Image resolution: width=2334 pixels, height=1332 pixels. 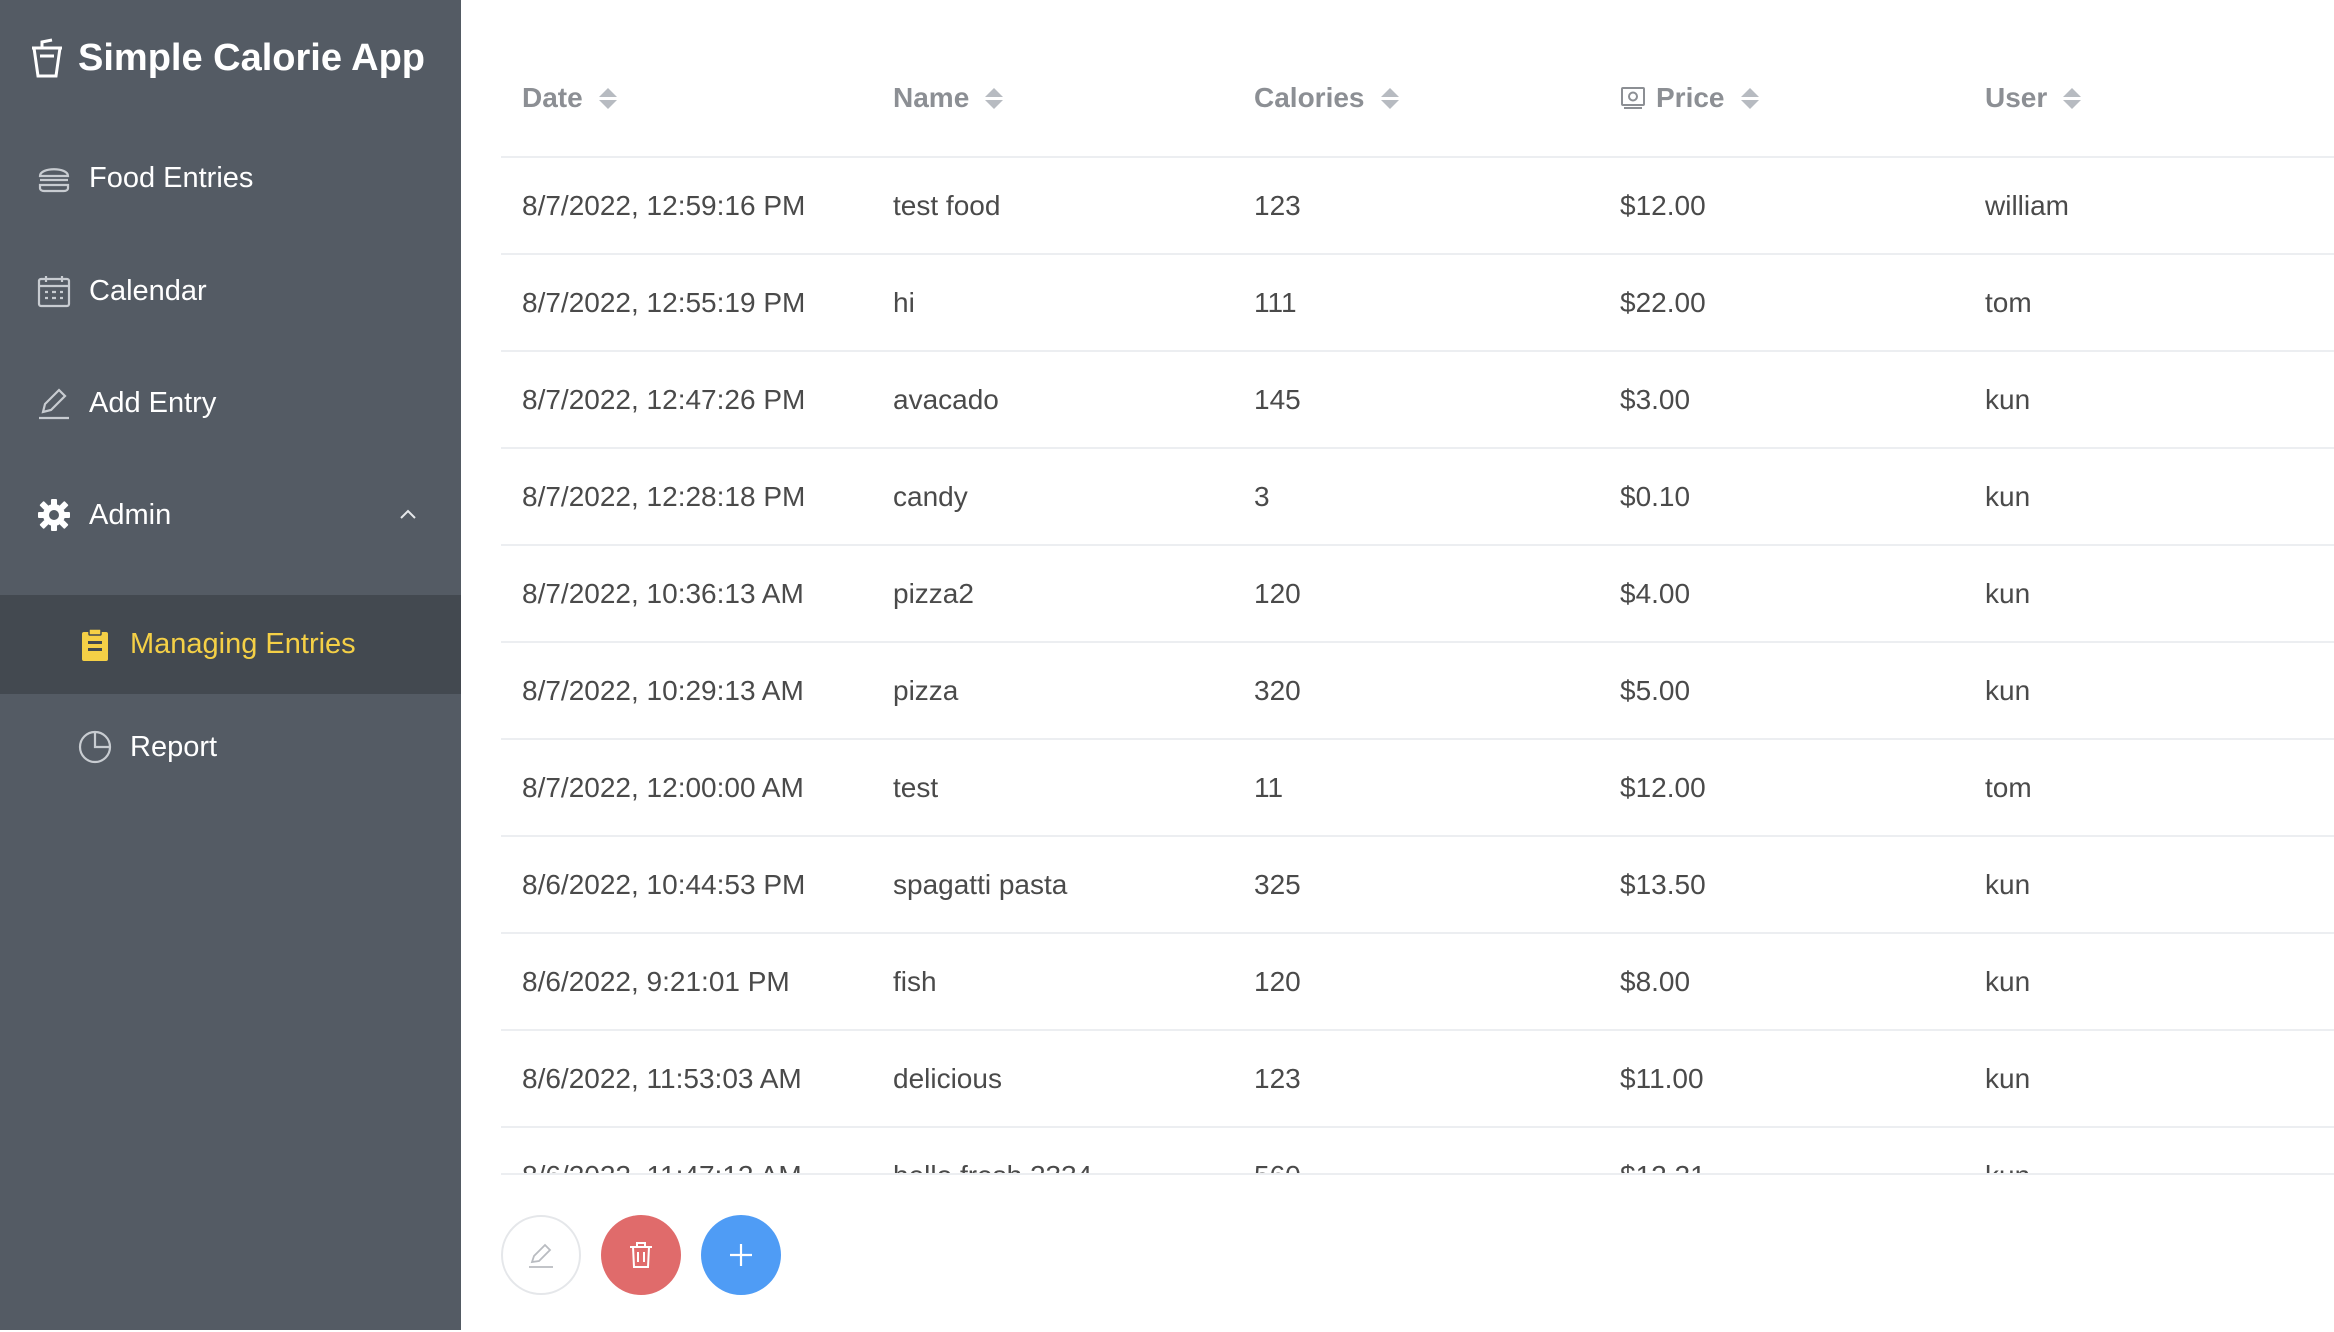 I want to click on cell-date: 8/6/2022, 9:21:01 PM, so click(x=686, y=982).